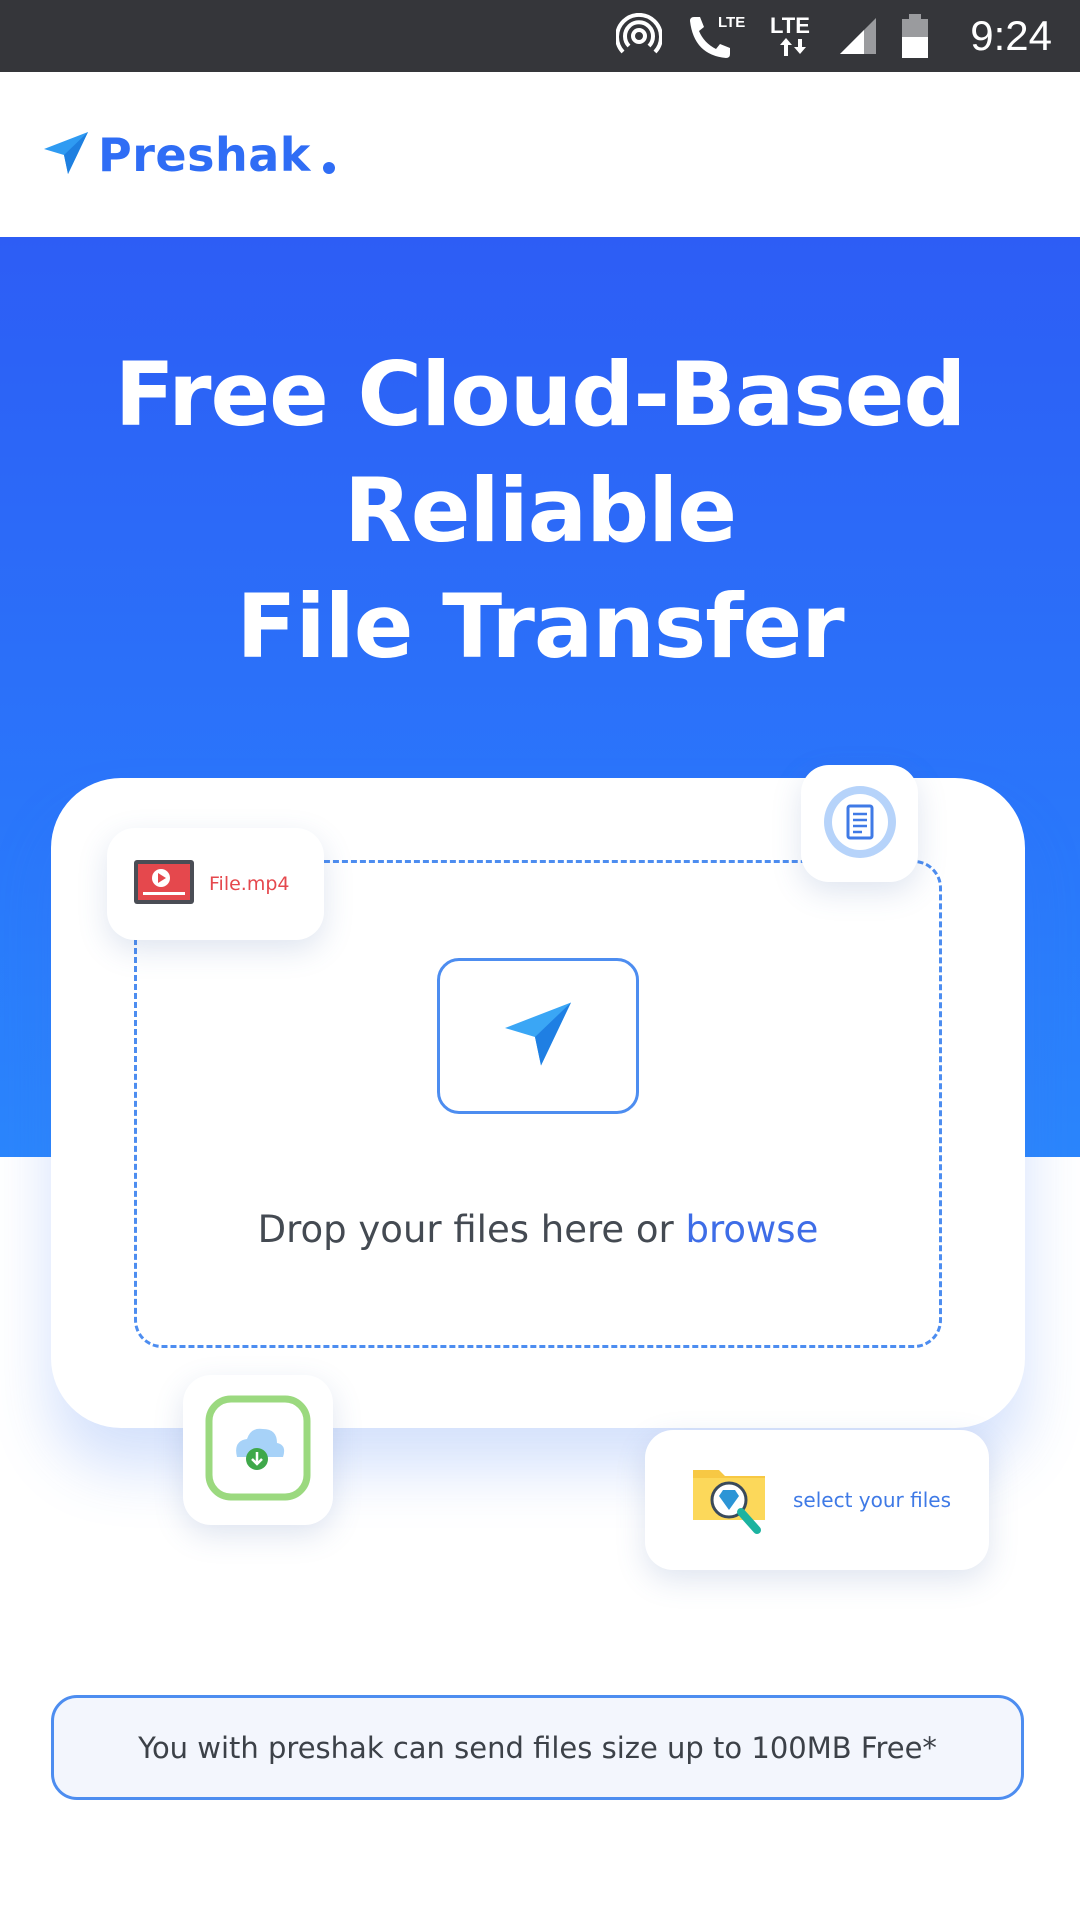 The image size is (1080, 1920). Describe the element at coordinates (540, 626) in the screenshot. I see `hero-title-line-3: File Transfer` at that location.